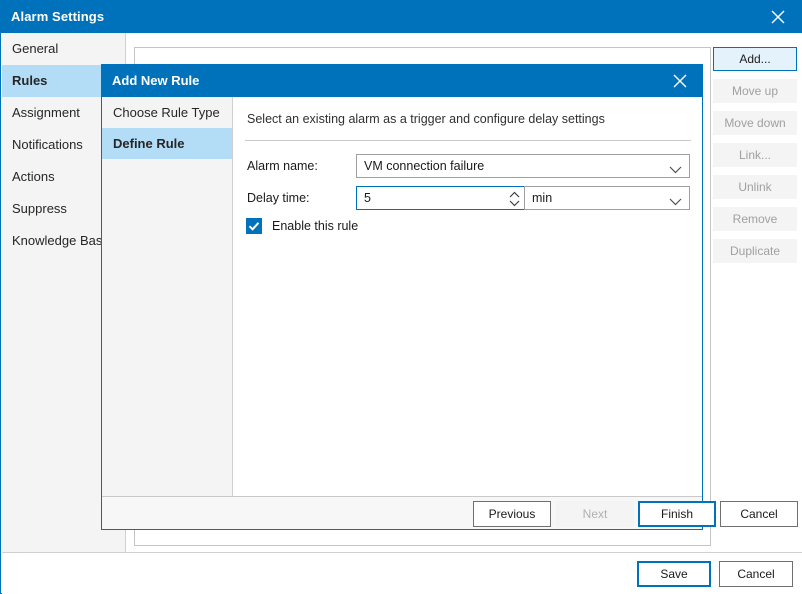  What do you see at coordinates (607, 198) in the screenshot?
I see `delay-unit-dropdown: min` at bounding box center [607, 198].